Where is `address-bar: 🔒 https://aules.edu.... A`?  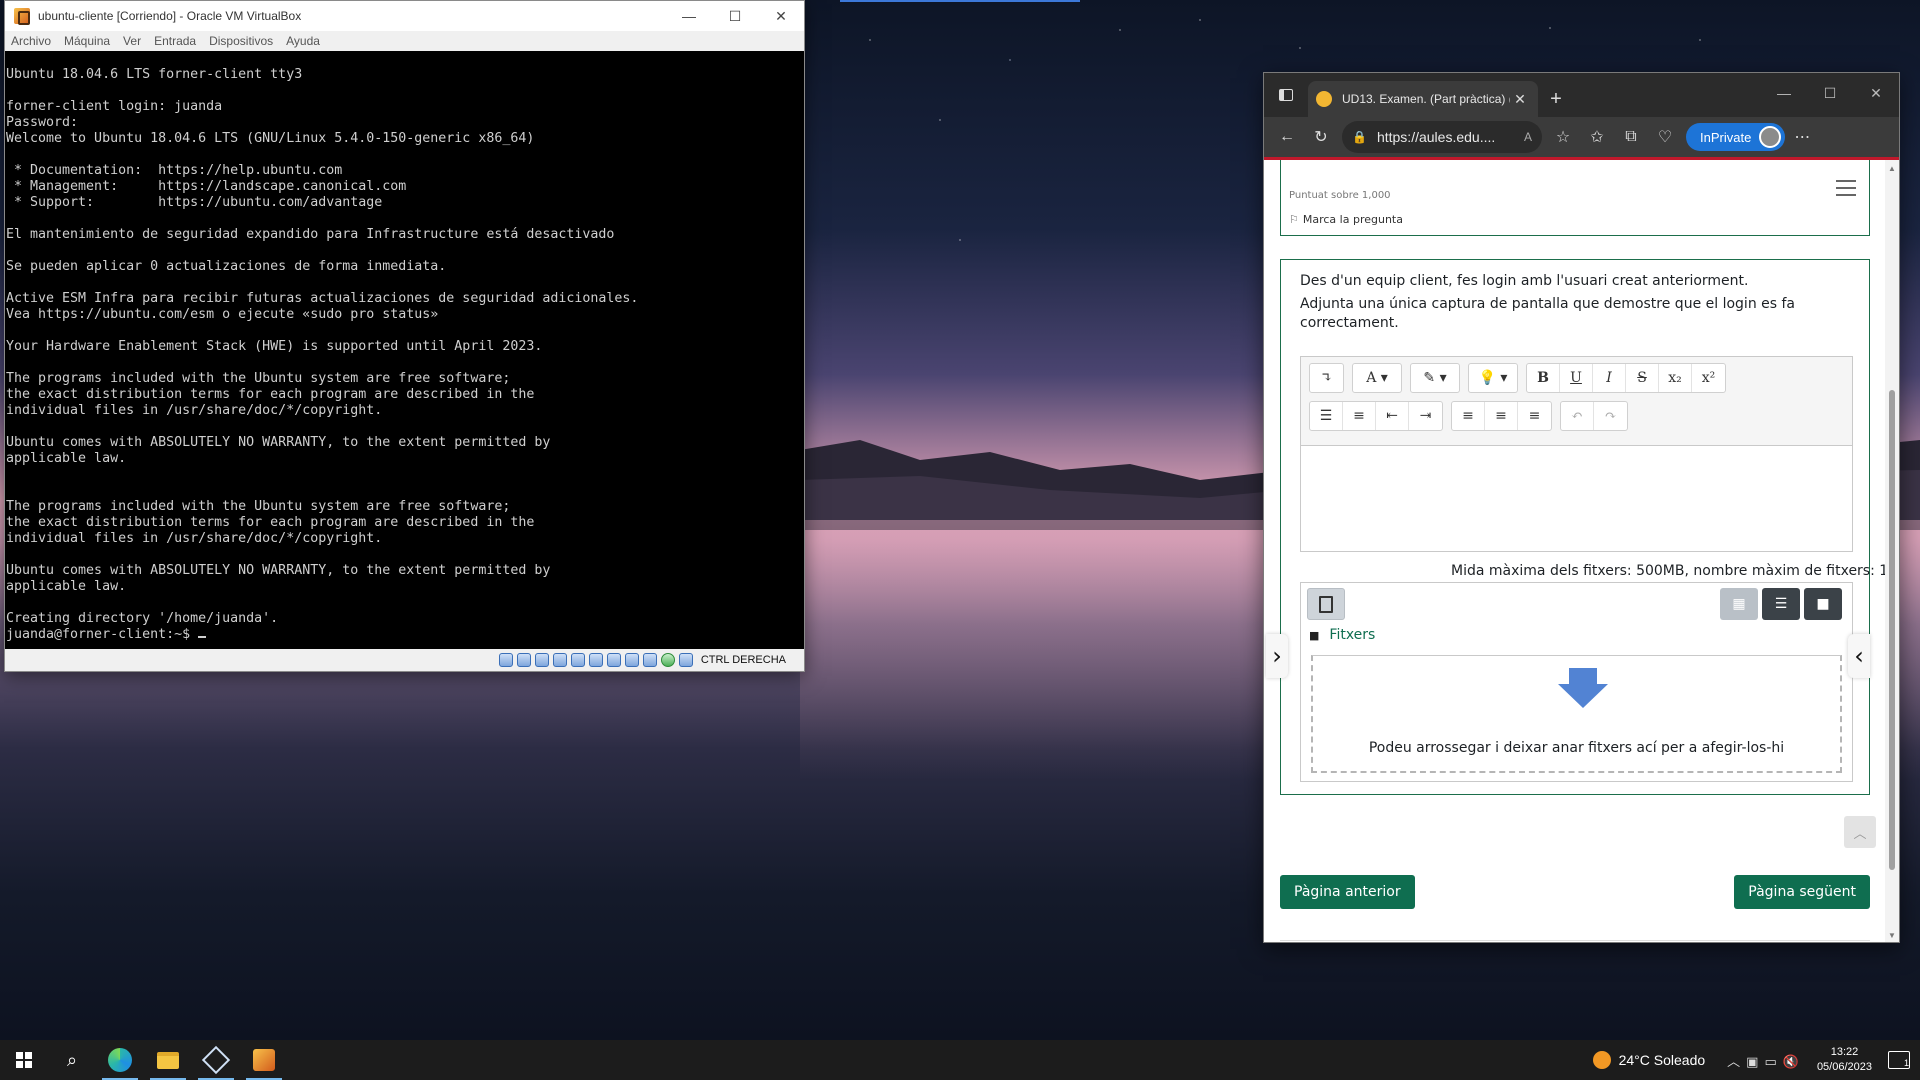
address-bar: 🔒 https://aules.edu.... A is located at coordinates (1442, 137).